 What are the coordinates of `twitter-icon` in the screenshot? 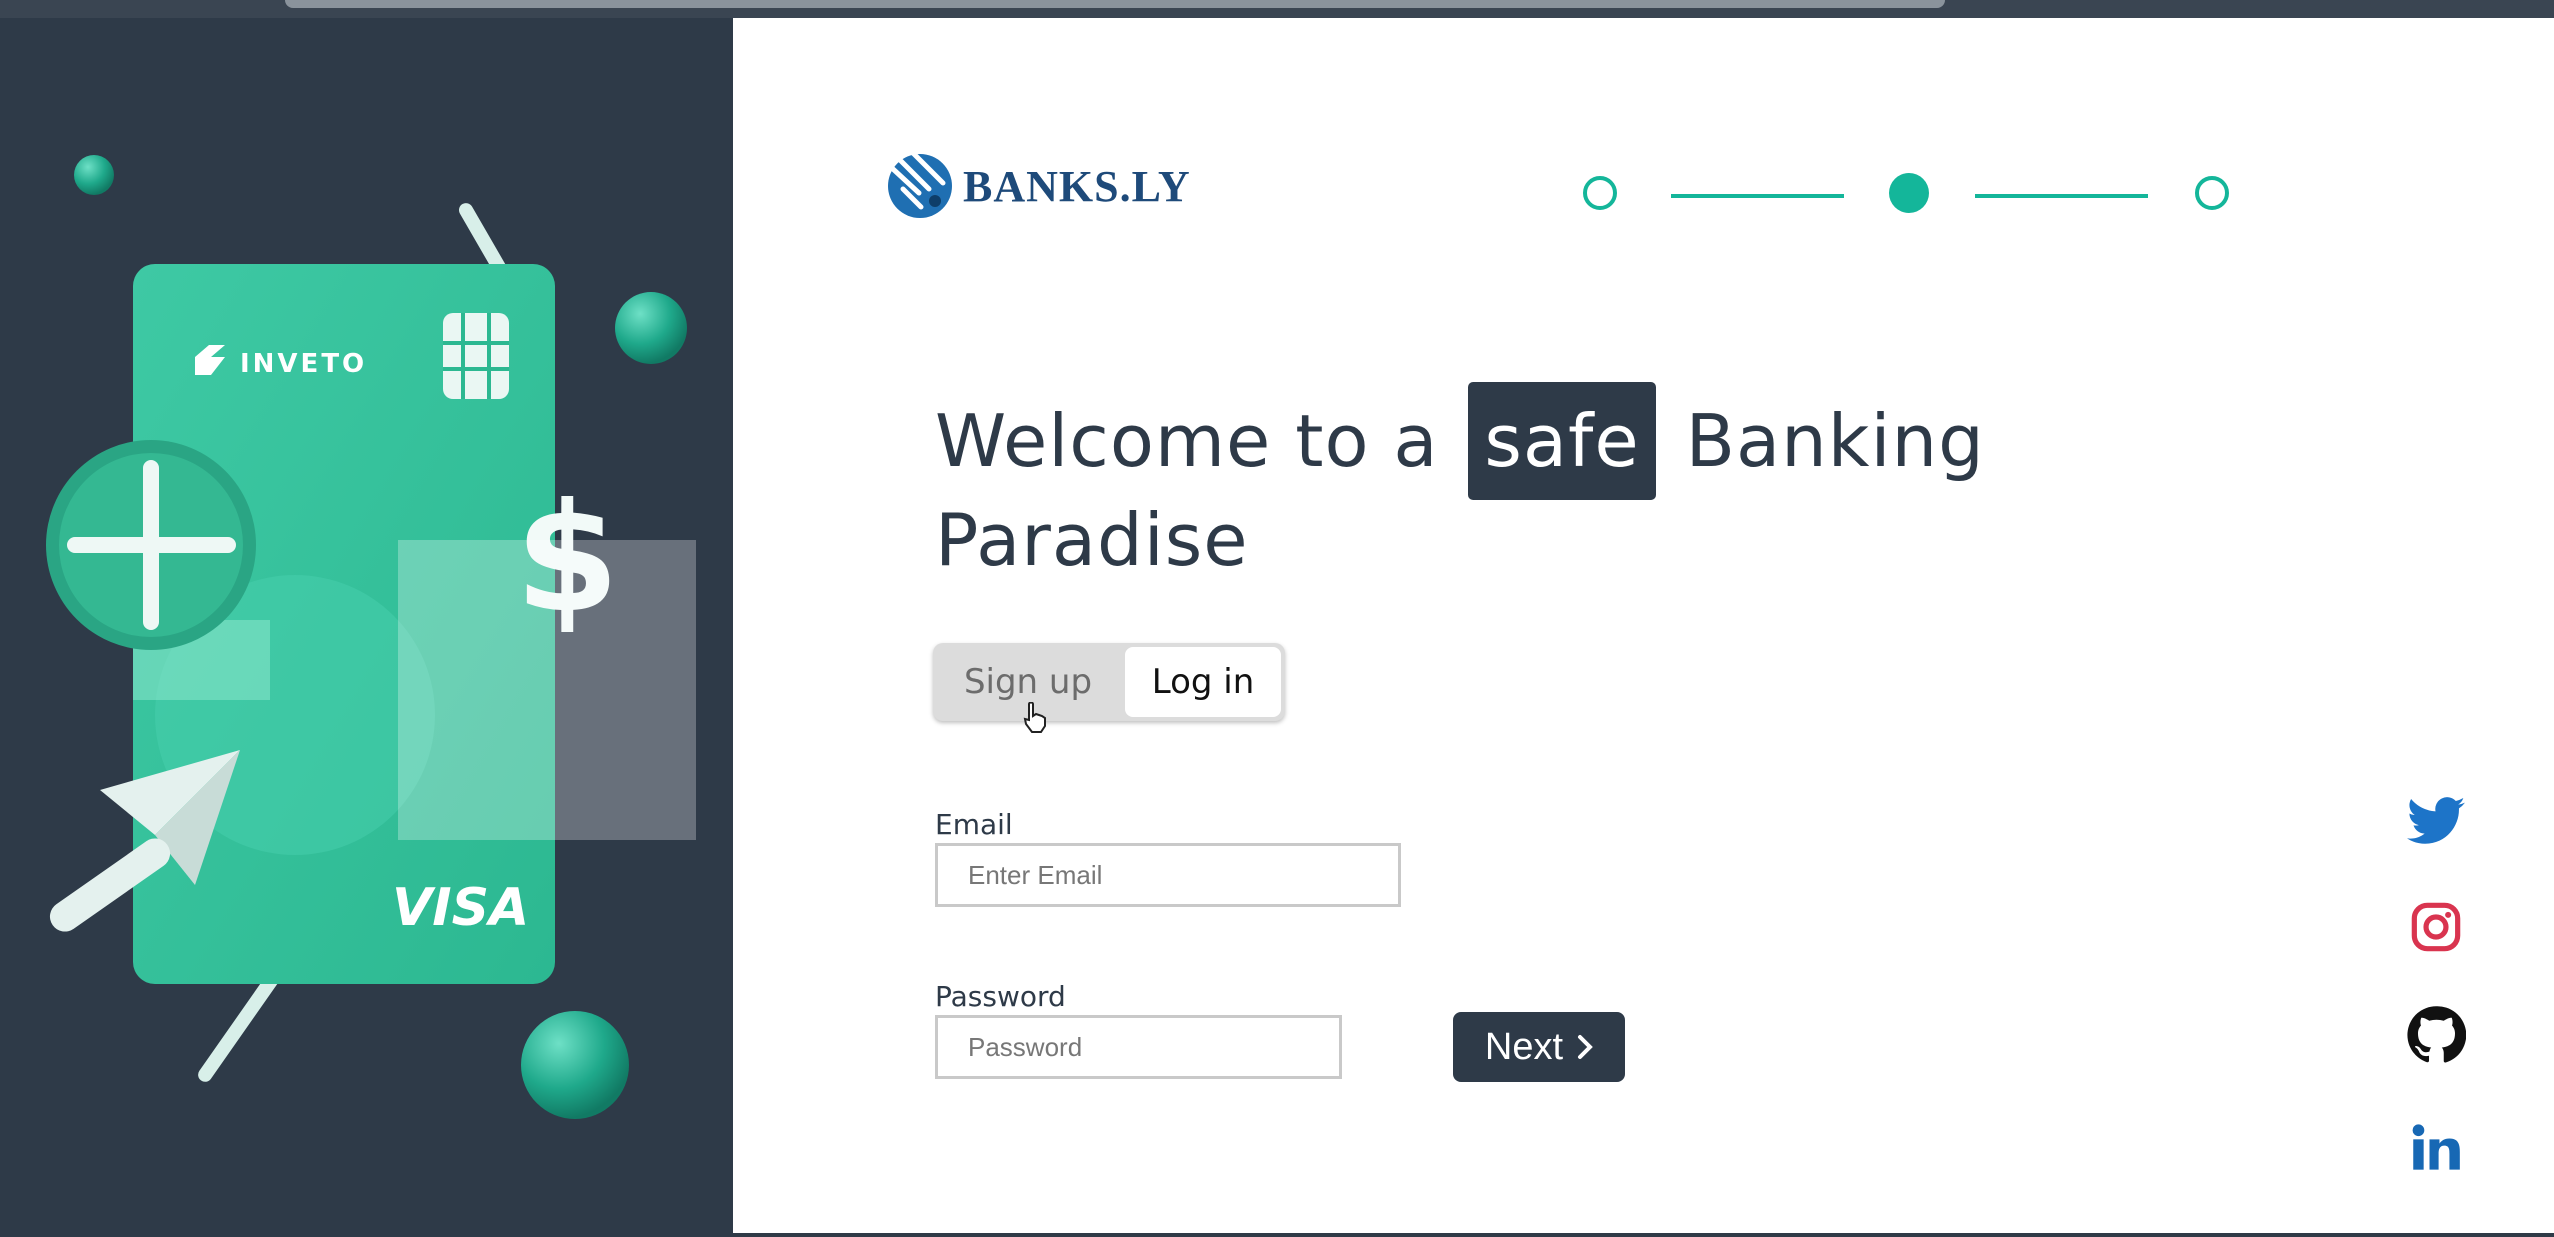 It's located at (2436, 820).